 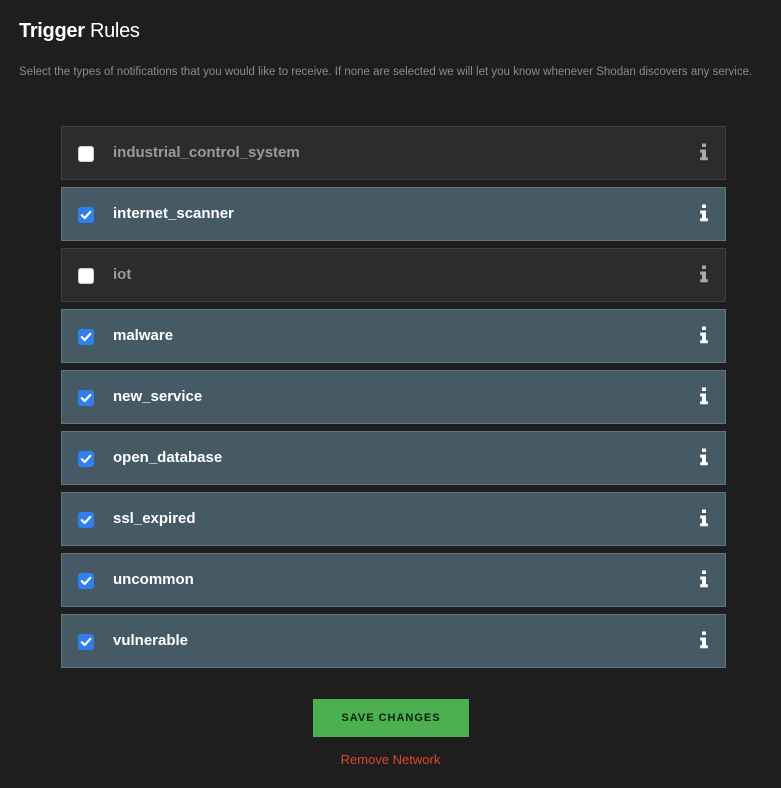 I want to click on rule-label: malware, so click(x=143, y=335).